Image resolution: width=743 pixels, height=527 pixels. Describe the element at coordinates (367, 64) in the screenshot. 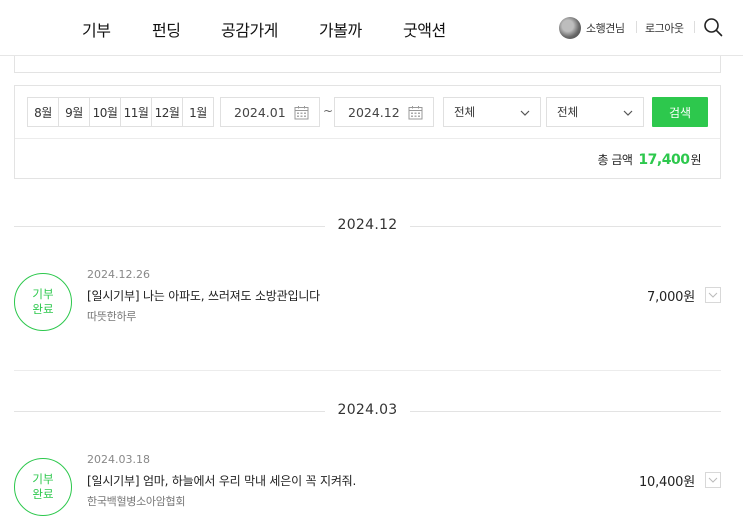

I see `previous-panel` at that location.